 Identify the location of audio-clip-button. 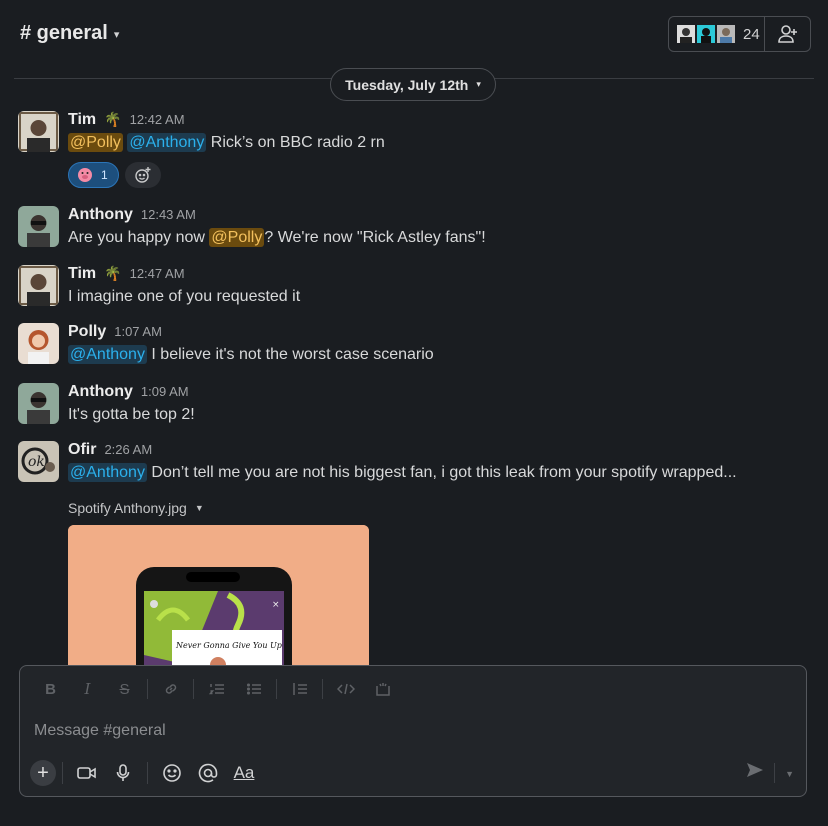
(123, 773).